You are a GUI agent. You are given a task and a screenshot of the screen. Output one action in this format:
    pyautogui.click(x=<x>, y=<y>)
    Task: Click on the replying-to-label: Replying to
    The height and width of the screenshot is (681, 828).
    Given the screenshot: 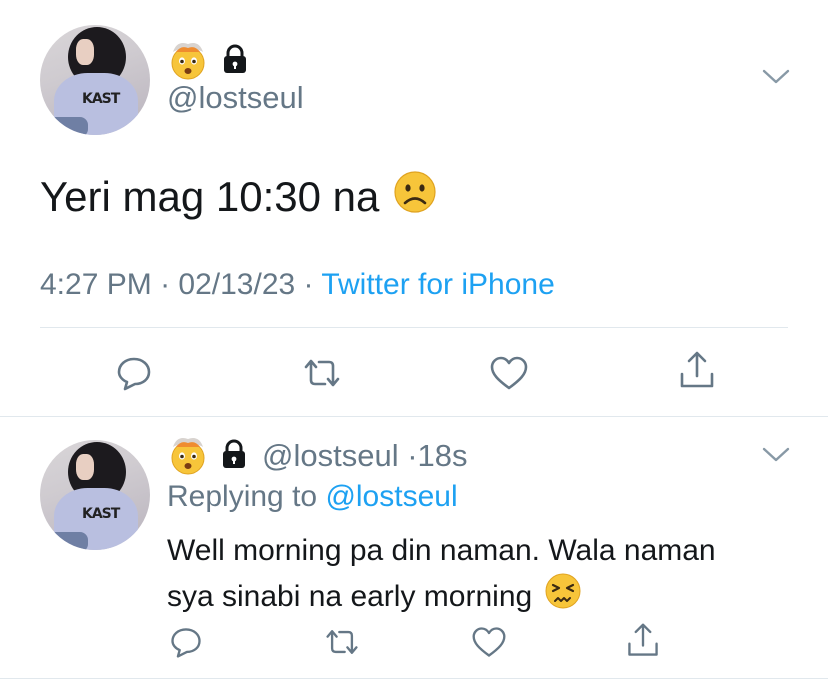 What is the action you would take?
    pyautogui.click(x=242, y=496)
    